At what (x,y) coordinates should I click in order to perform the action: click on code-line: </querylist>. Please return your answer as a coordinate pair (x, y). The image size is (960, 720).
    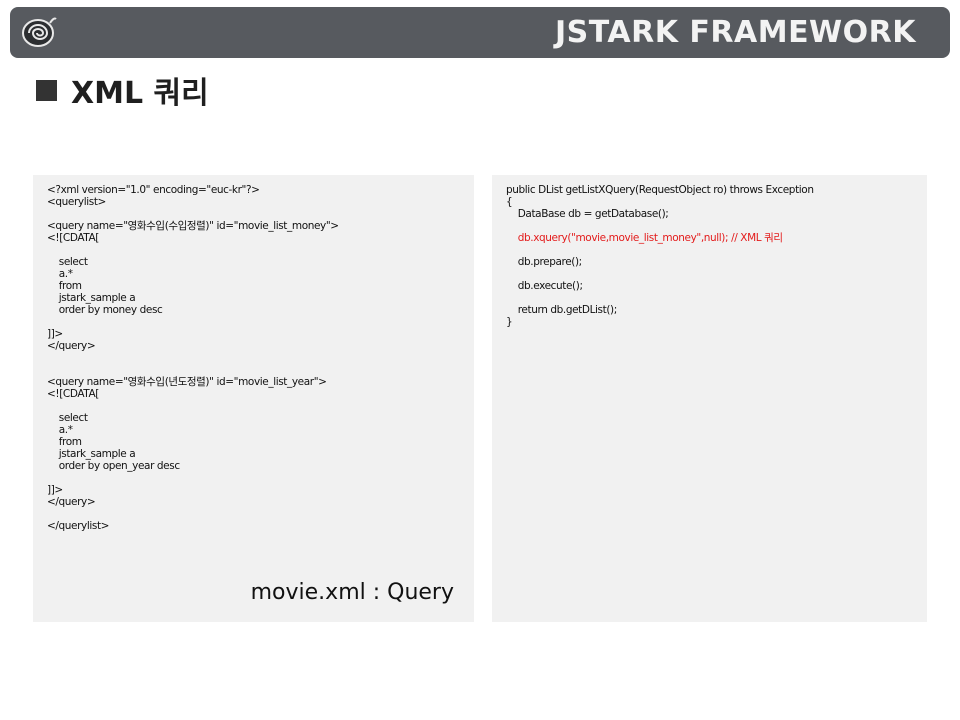
    Looking at the image, I should click on (78, 526).